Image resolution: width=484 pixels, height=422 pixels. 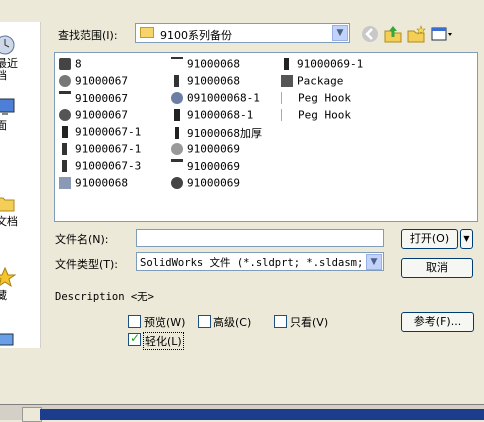 I want to click on advanced-checkbox, so click(x=204, y=321).